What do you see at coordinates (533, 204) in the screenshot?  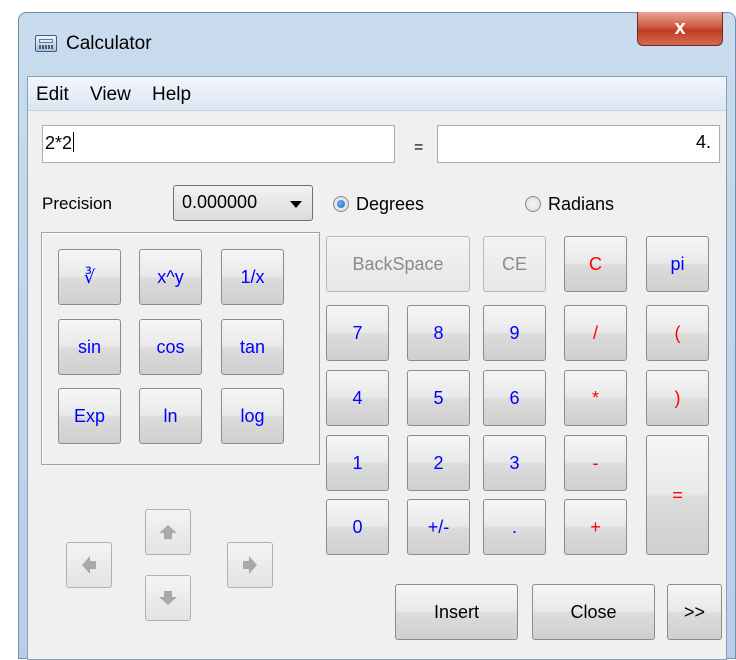 I see `radio-unselected-icon` at bounding box center [533, 204].